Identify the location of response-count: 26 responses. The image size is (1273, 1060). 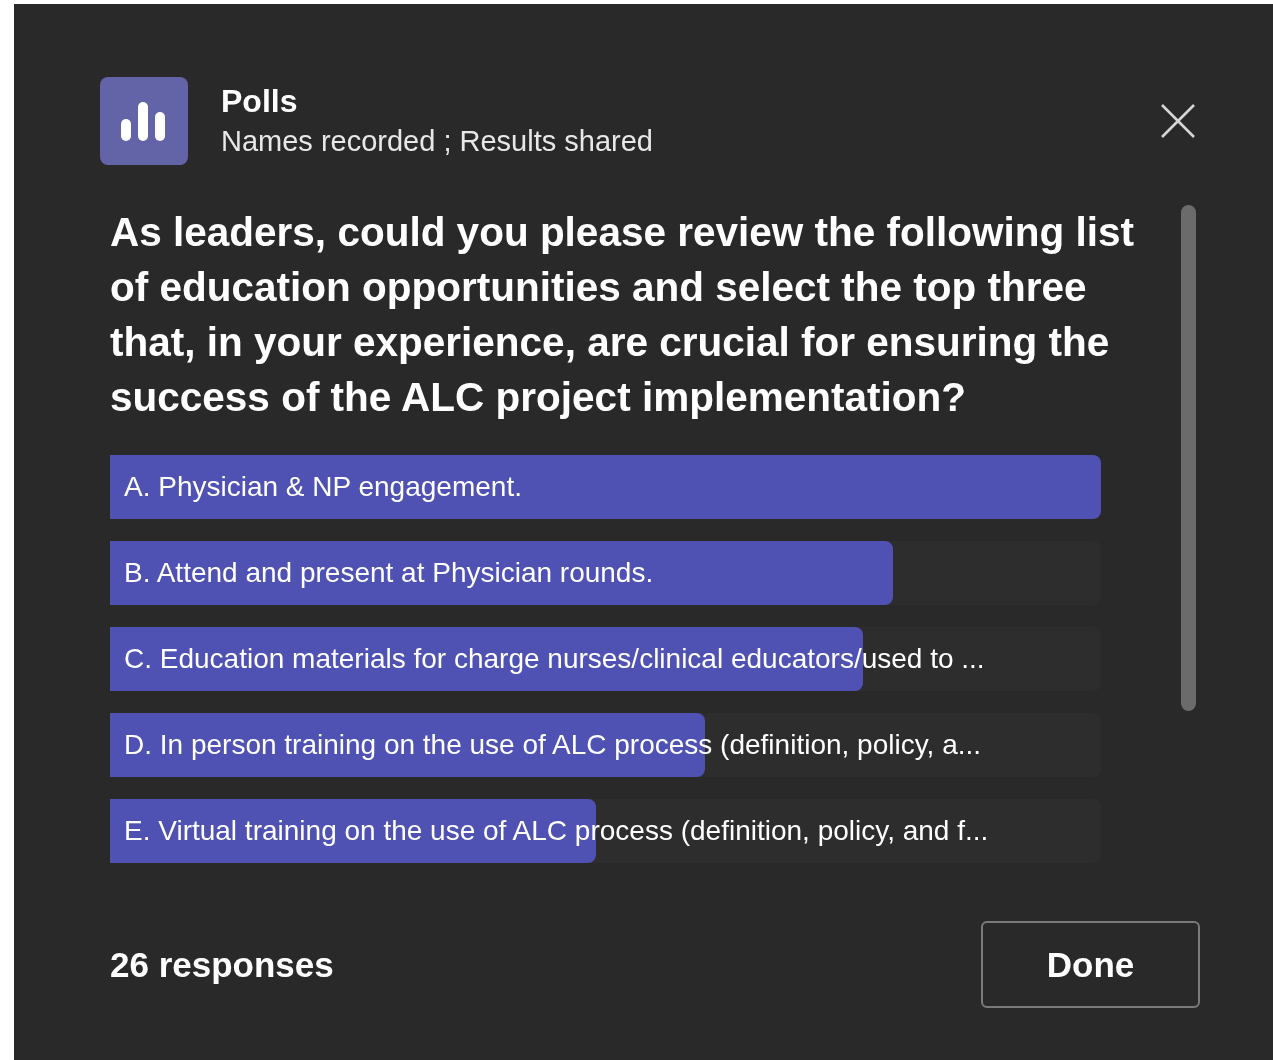
(222, 964).